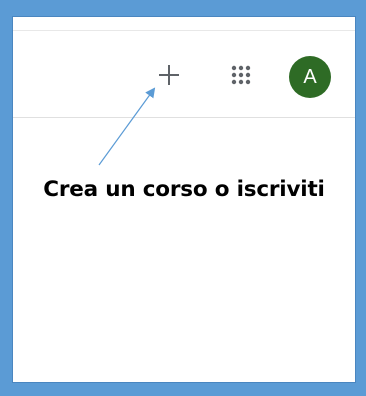  What do you see at coordinates (184, 30) in the screenshot?
I see `top-divider` at bounding box center [184, 30].